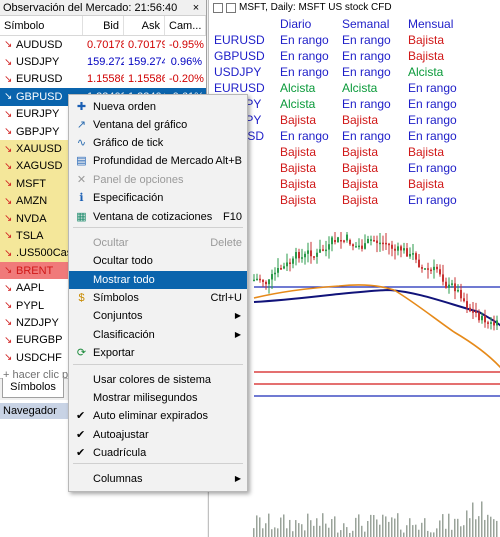  What do you see at coordinates (145, 398) in the screenshot?
I see `menu-item-label: Mostrar milisegundos` at bounding box center [145, 398].